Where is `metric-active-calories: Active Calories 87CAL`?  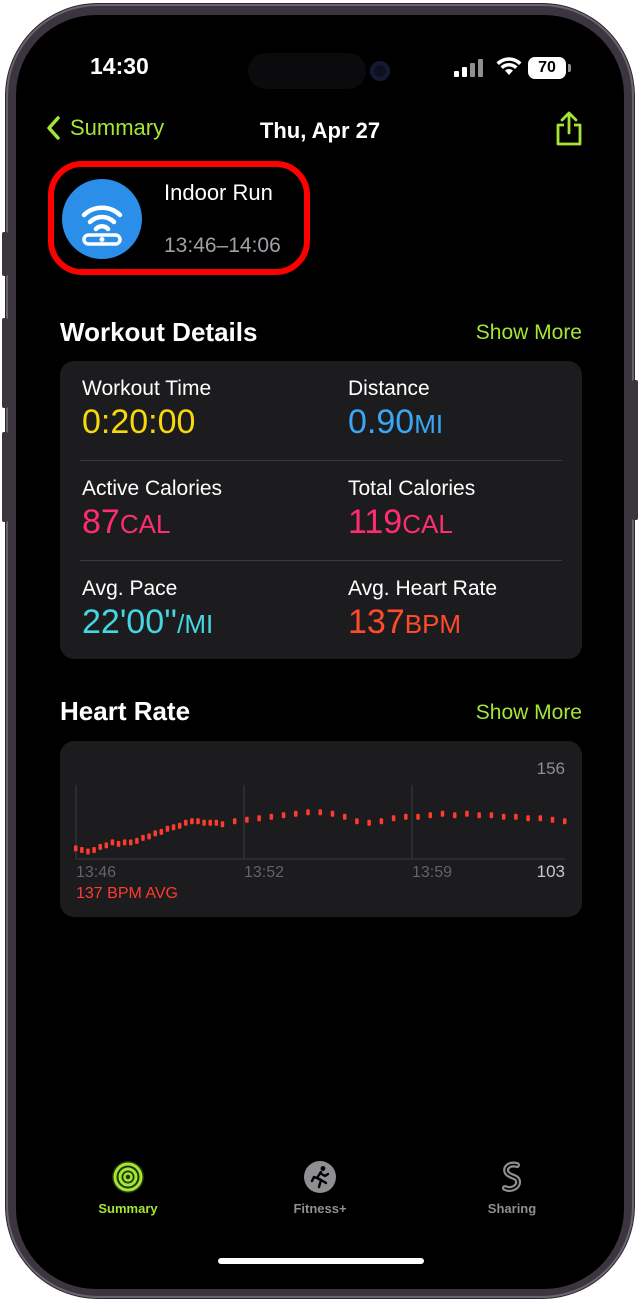
metric-active-calories: Active Calories 87CAL is located at coordinates (152, 509).